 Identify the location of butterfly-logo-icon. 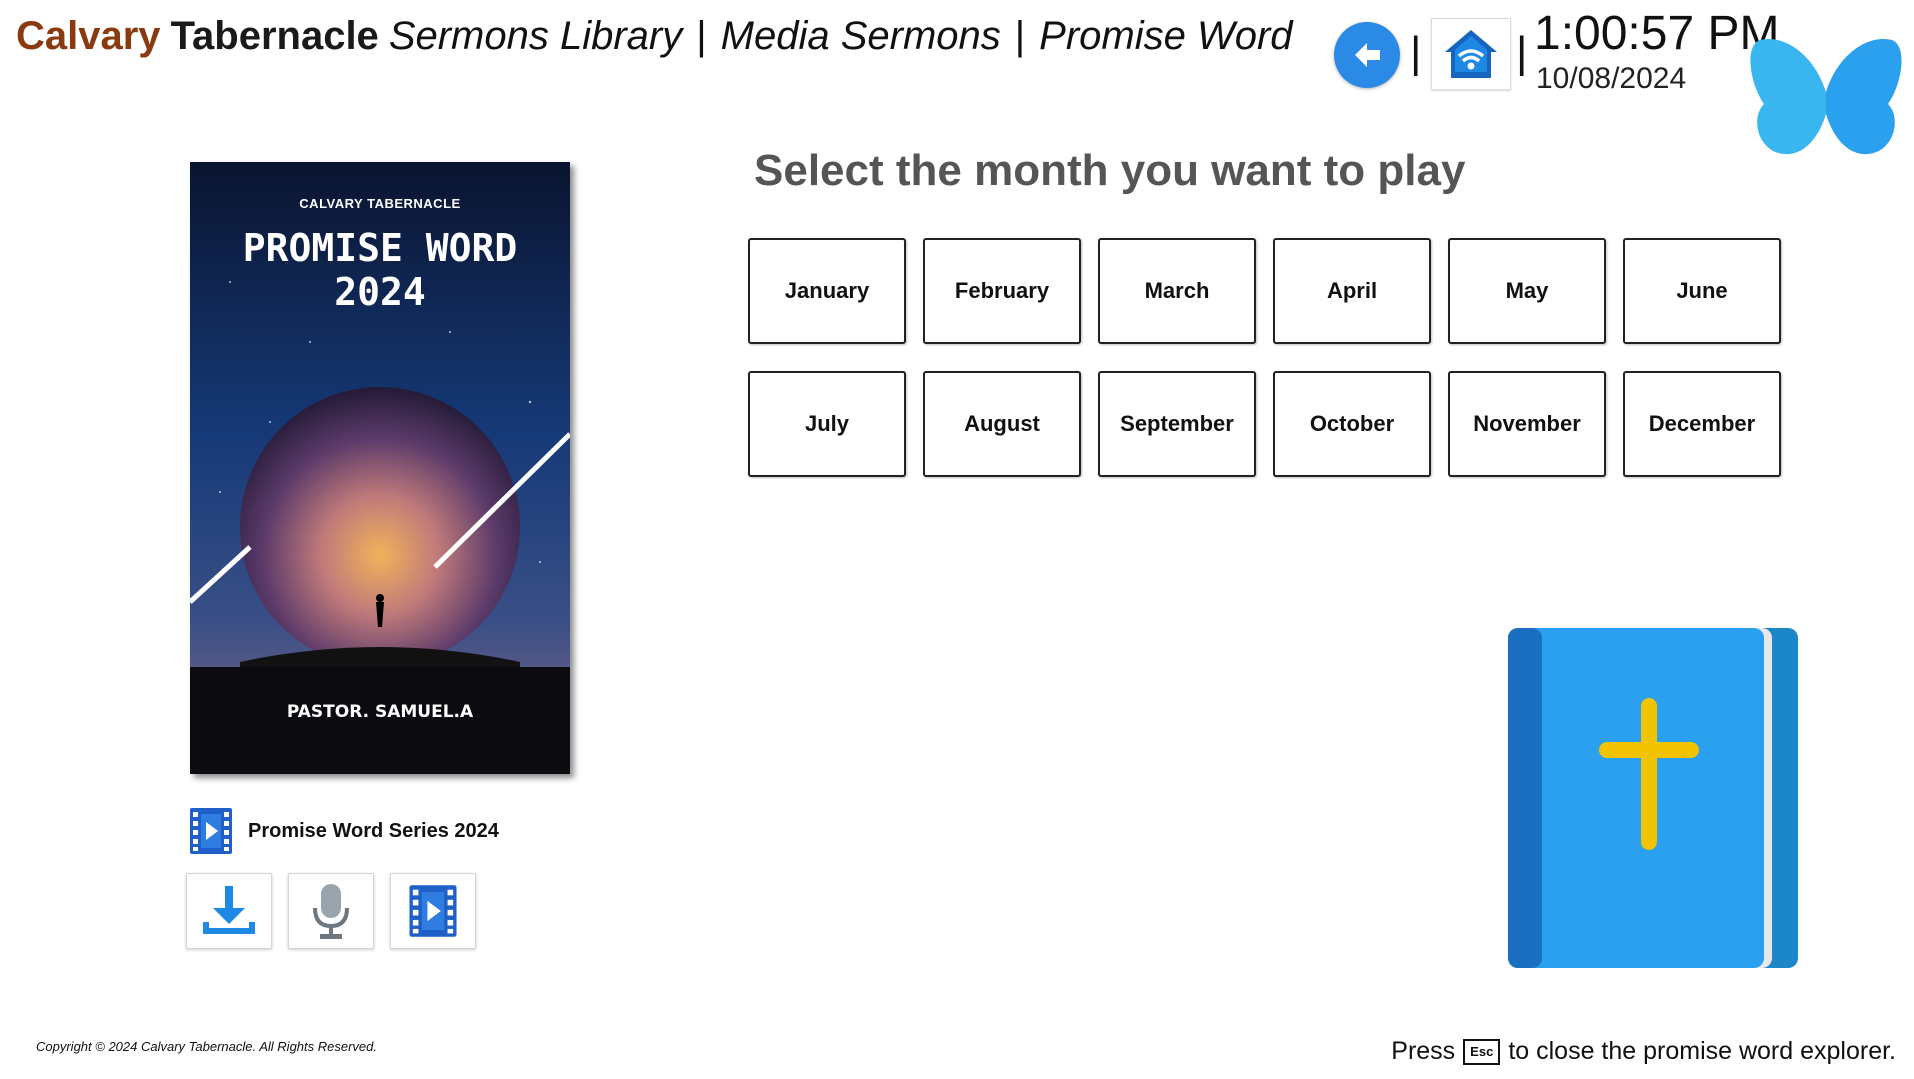
(1826, 96).